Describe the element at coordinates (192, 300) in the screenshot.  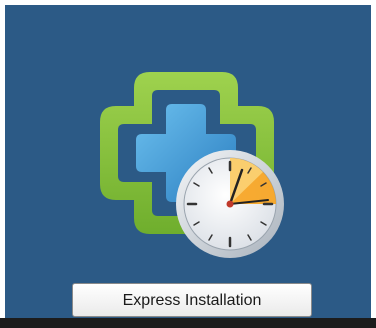
I see `express-installation-button: Express Installation` at that location.